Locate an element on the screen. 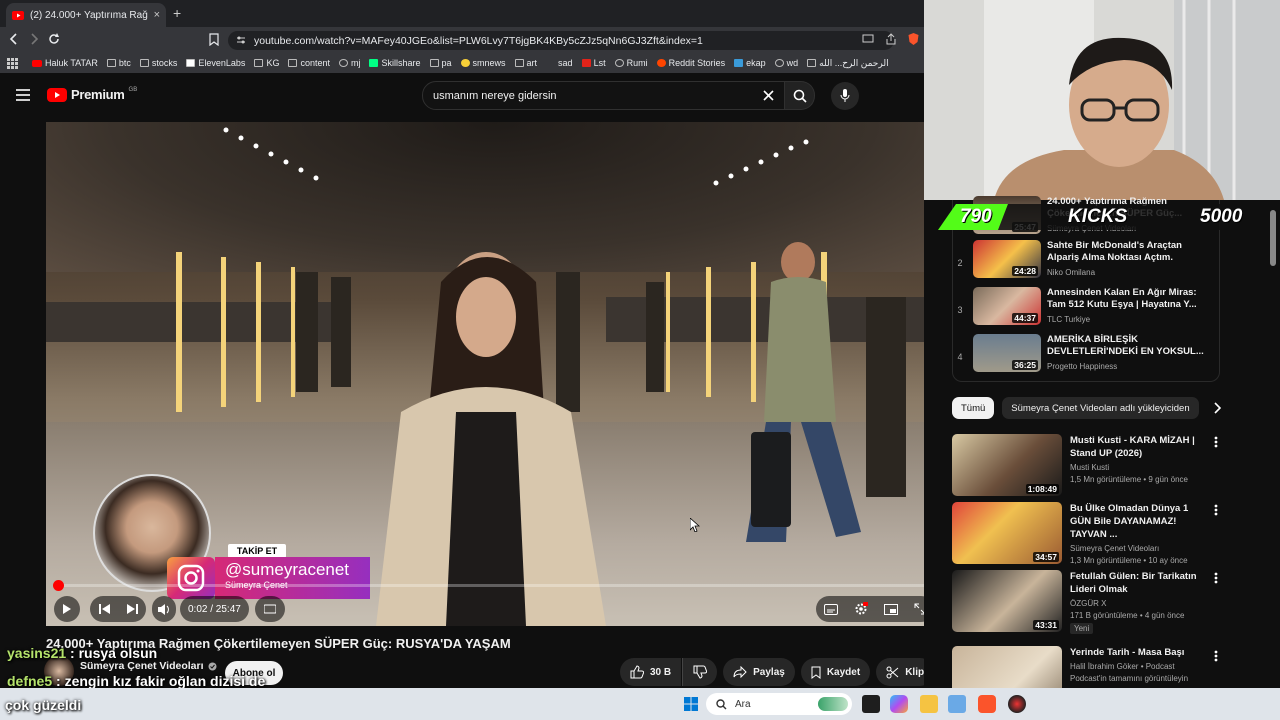 This screenshot has width=1280, height=720. youtube-premium-logo: Premium GB is located at coordinates (92, 94).